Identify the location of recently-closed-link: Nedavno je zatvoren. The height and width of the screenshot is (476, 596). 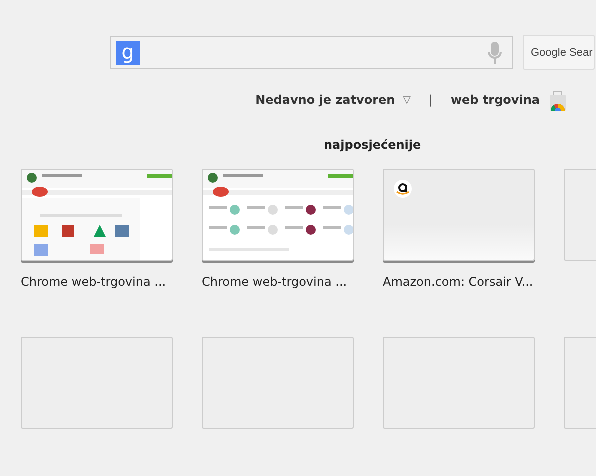
(326, 100).